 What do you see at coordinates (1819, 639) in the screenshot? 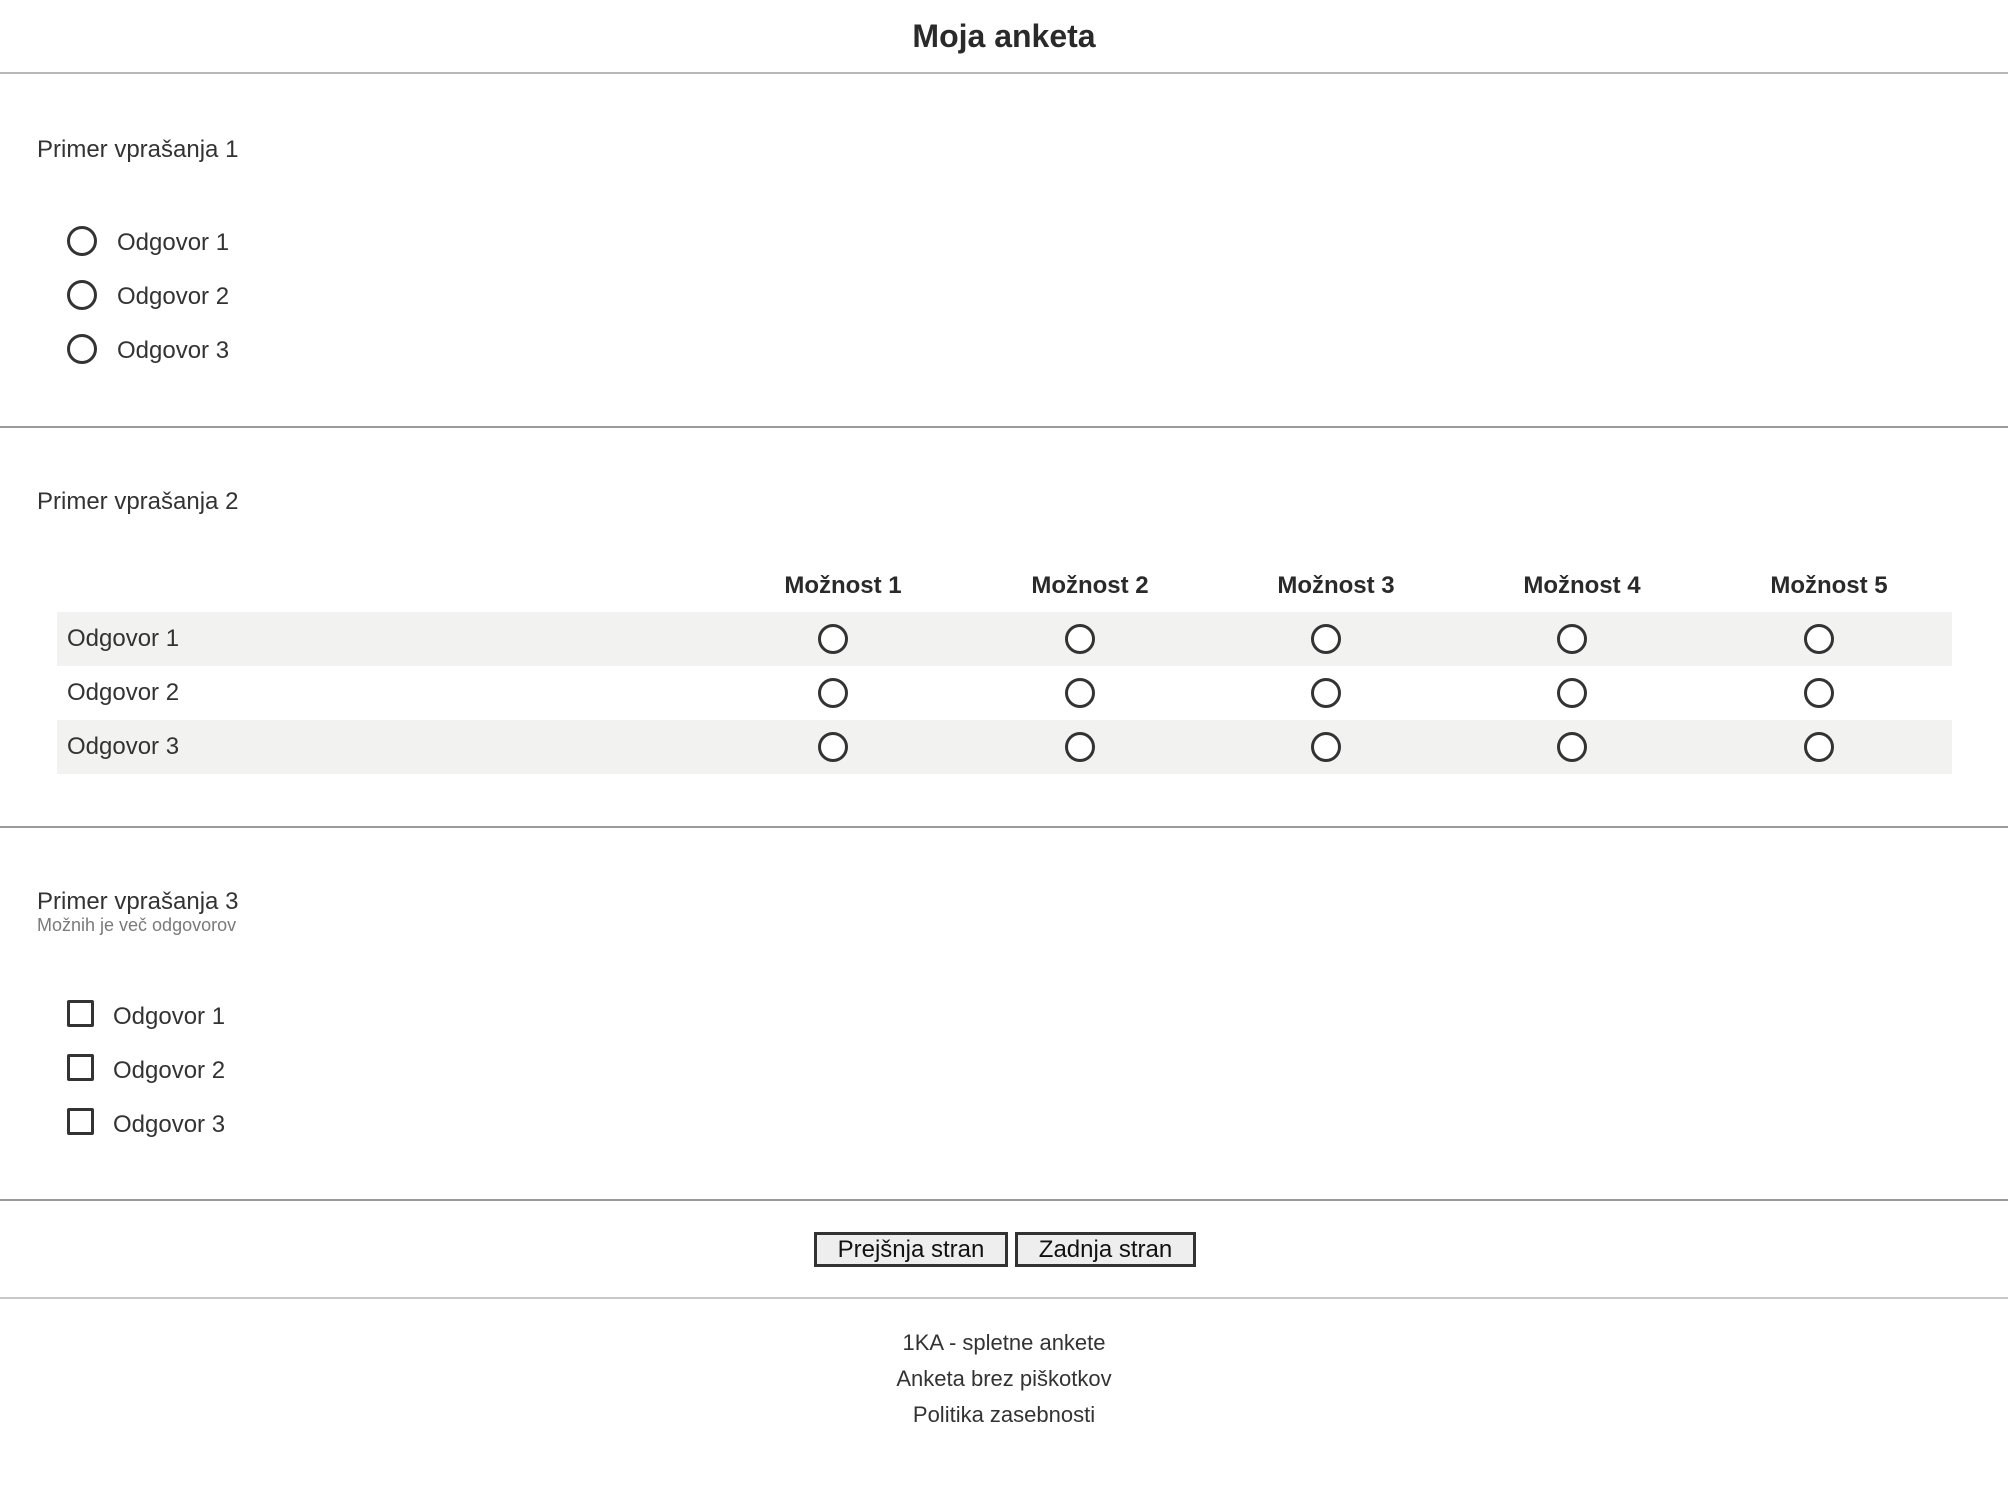
I see `grid-r1-c5-radio` at bounding box center [1819, 639].